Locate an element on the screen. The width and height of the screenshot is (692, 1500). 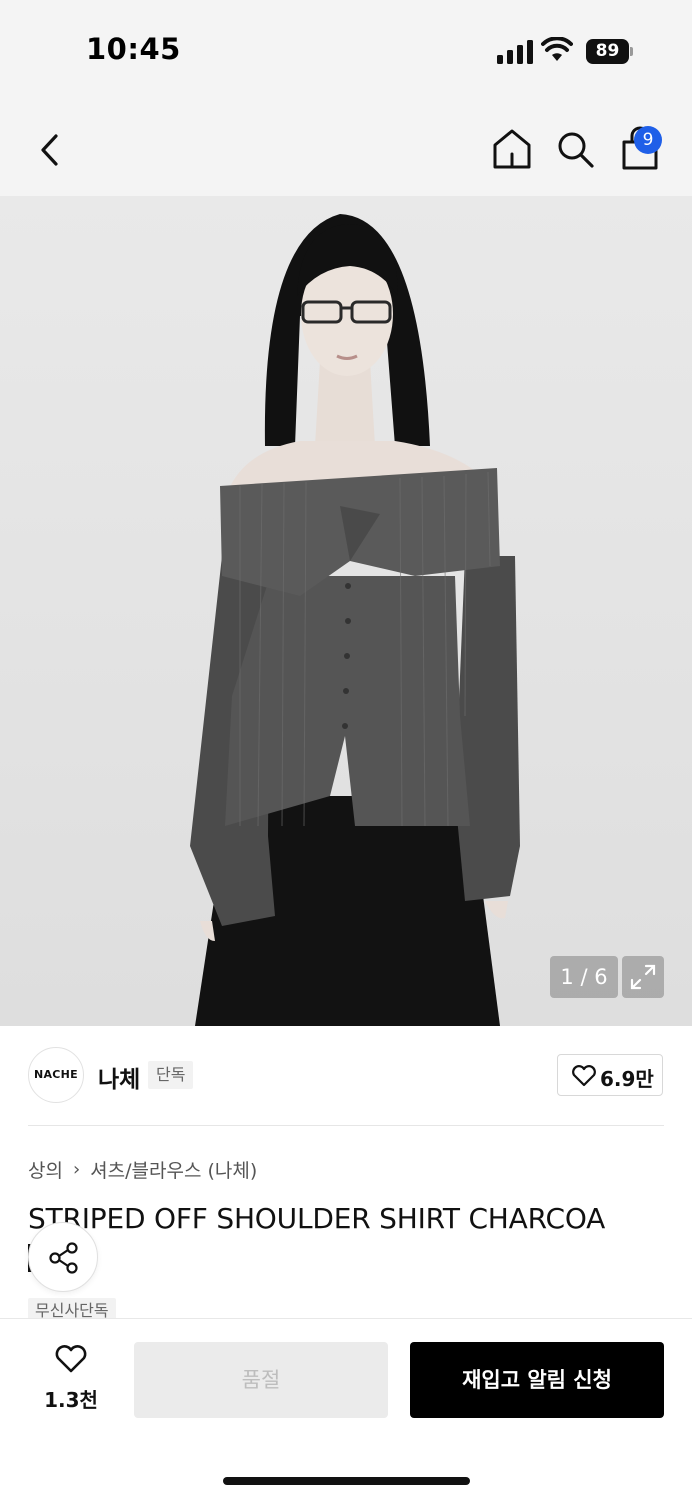
brand-logo: NACHE is located at coordinates (56, 1075).